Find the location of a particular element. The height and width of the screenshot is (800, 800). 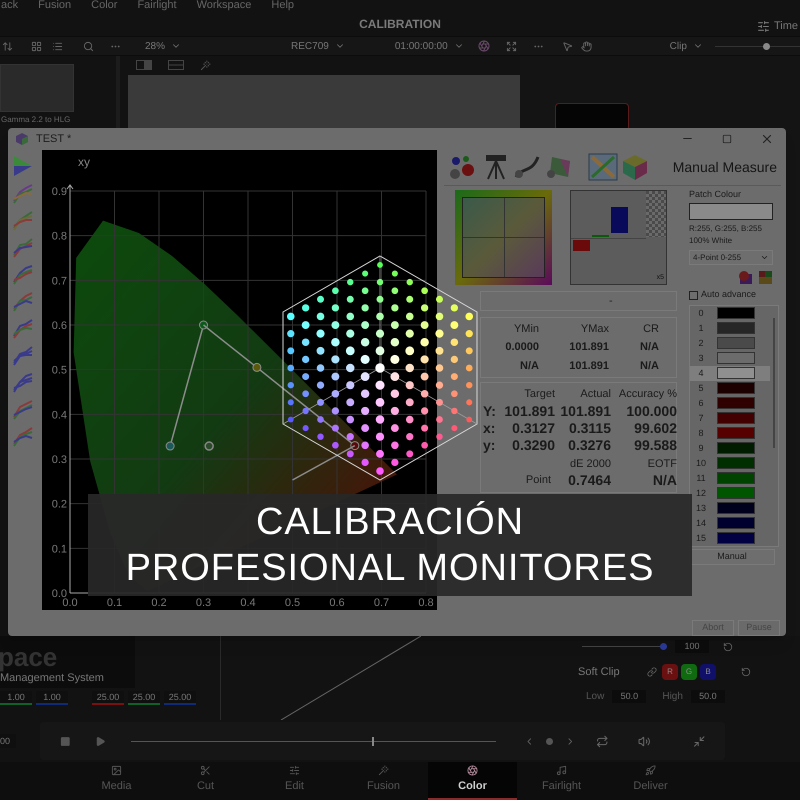

column-header: Target is located at coordinates (539, 394).